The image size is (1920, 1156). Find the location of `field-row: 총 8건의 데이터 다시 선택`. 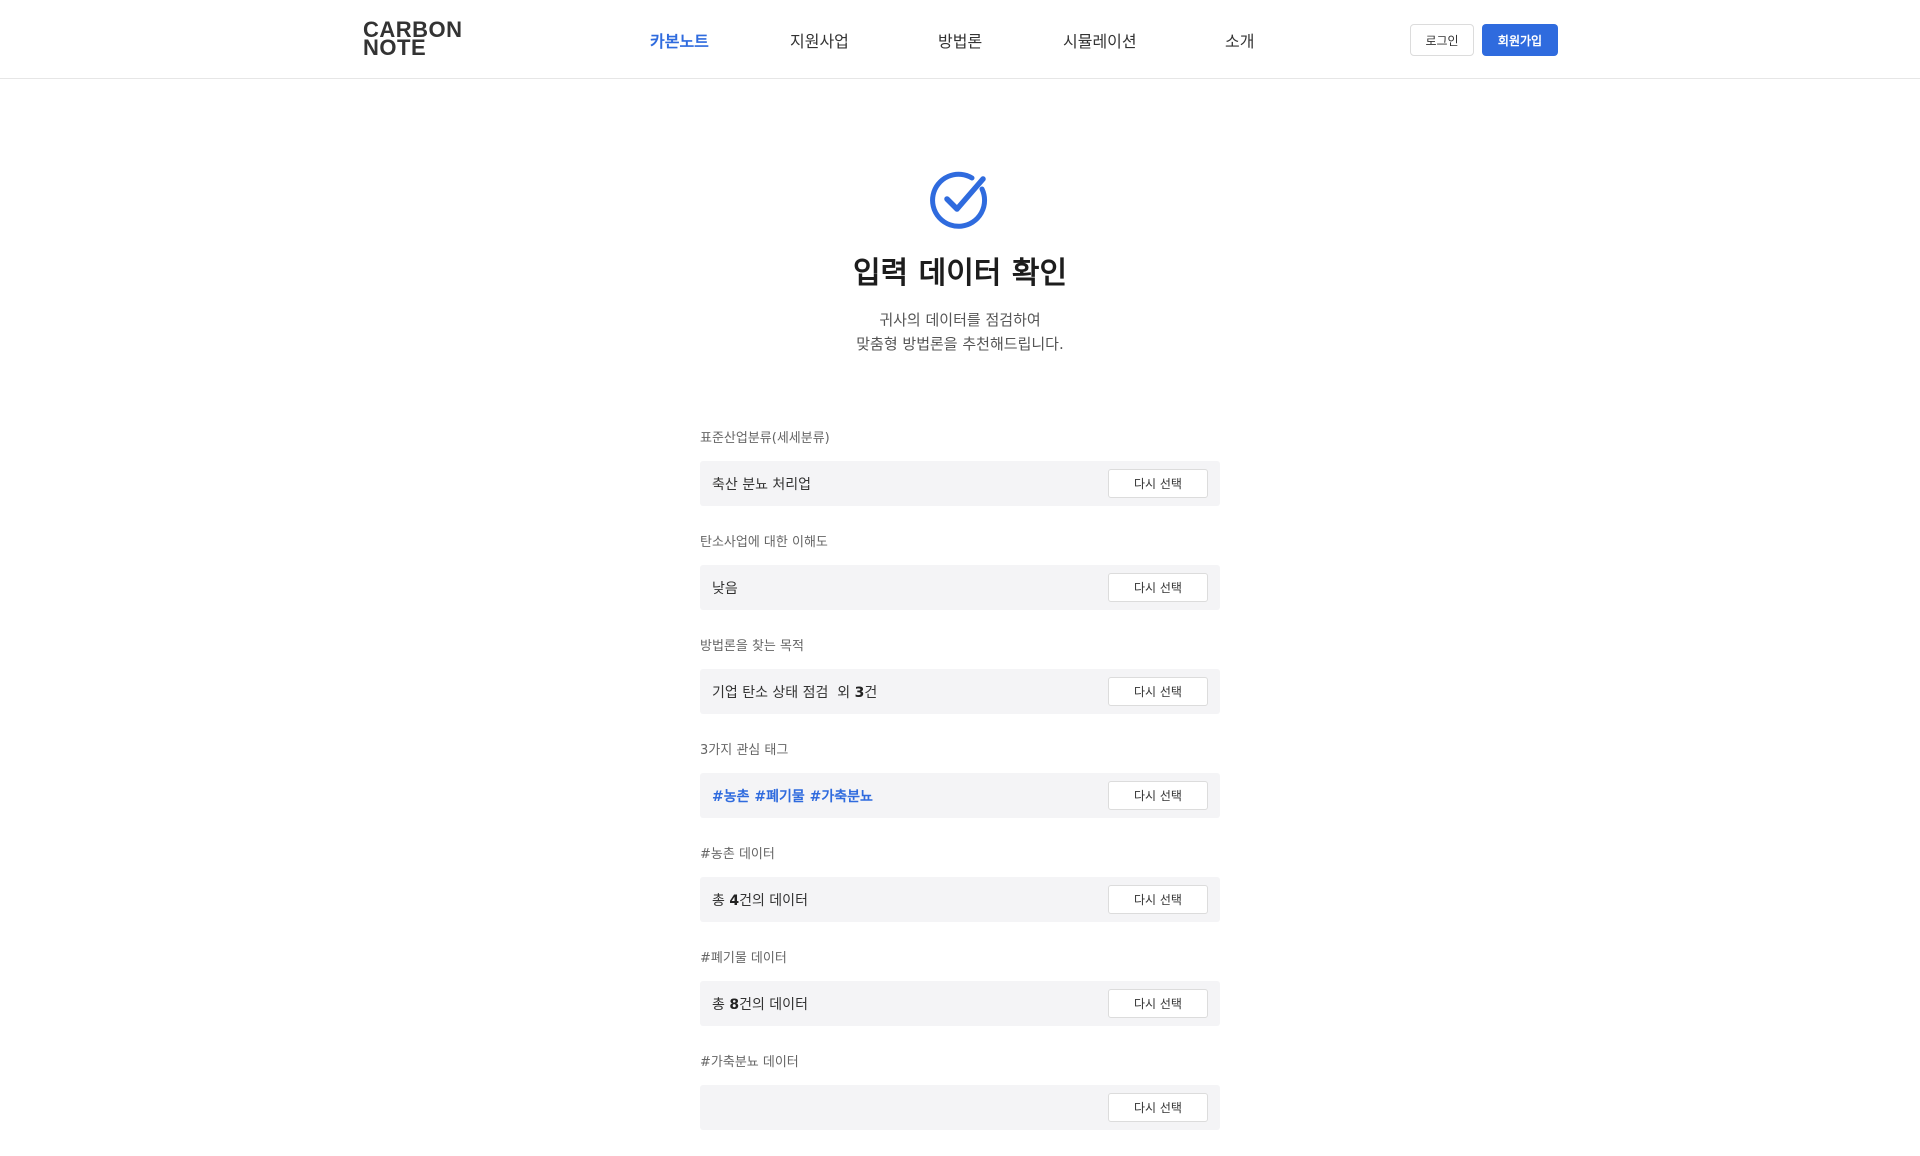

field-row: 총 8건의 데이터 다시 선택 is located at coordinates (960, 1003).